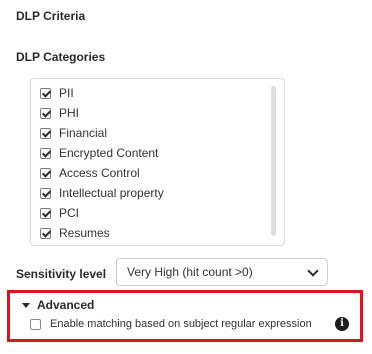  What do you see at coordinates (109, 153) in the screenshot?
I see `category-label: Encrypted Content` at bounding box center [109, 153].